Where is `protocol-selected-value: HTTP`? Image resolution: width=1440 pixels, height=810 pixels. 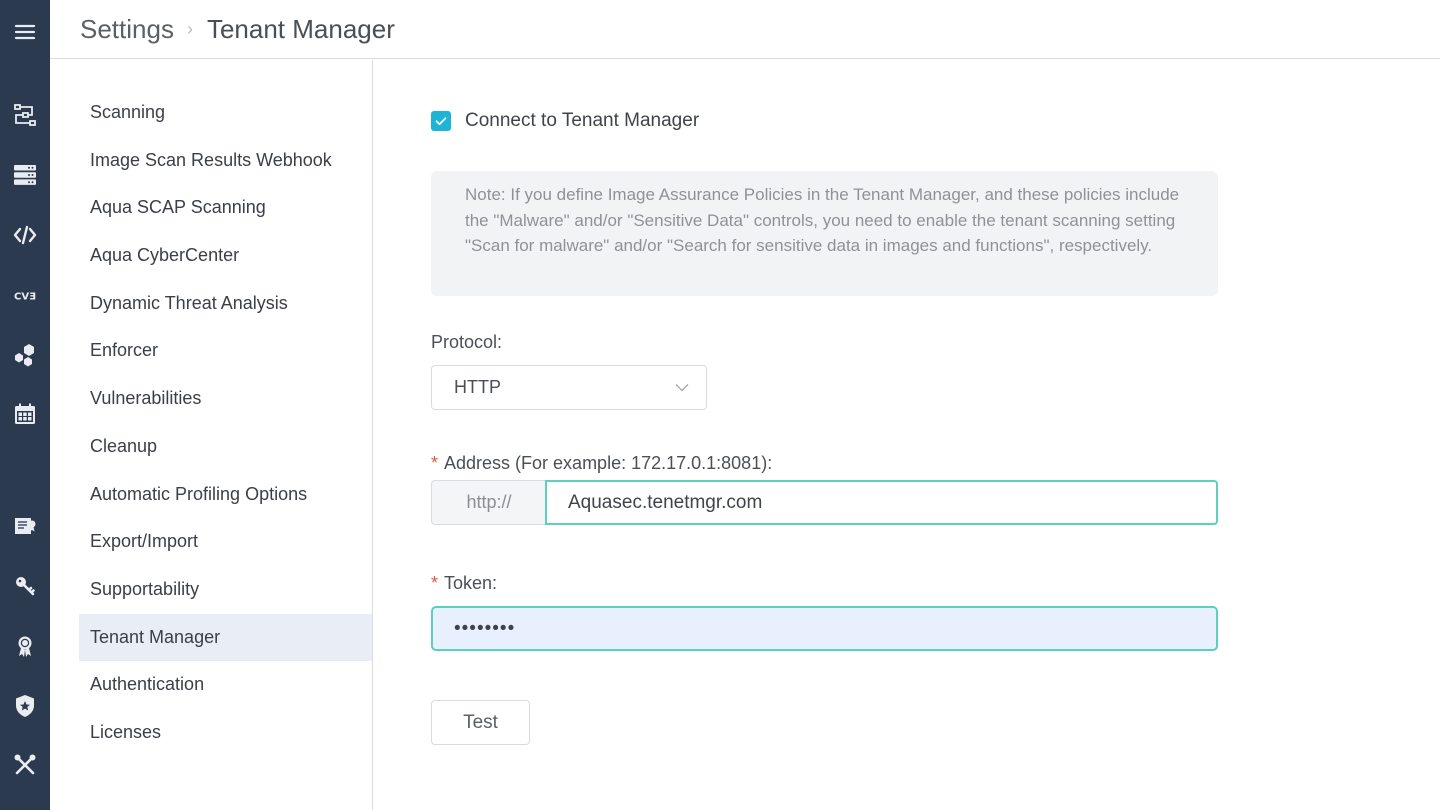
protocol-selected-value: HTTP is located at coordinates (477, 387).